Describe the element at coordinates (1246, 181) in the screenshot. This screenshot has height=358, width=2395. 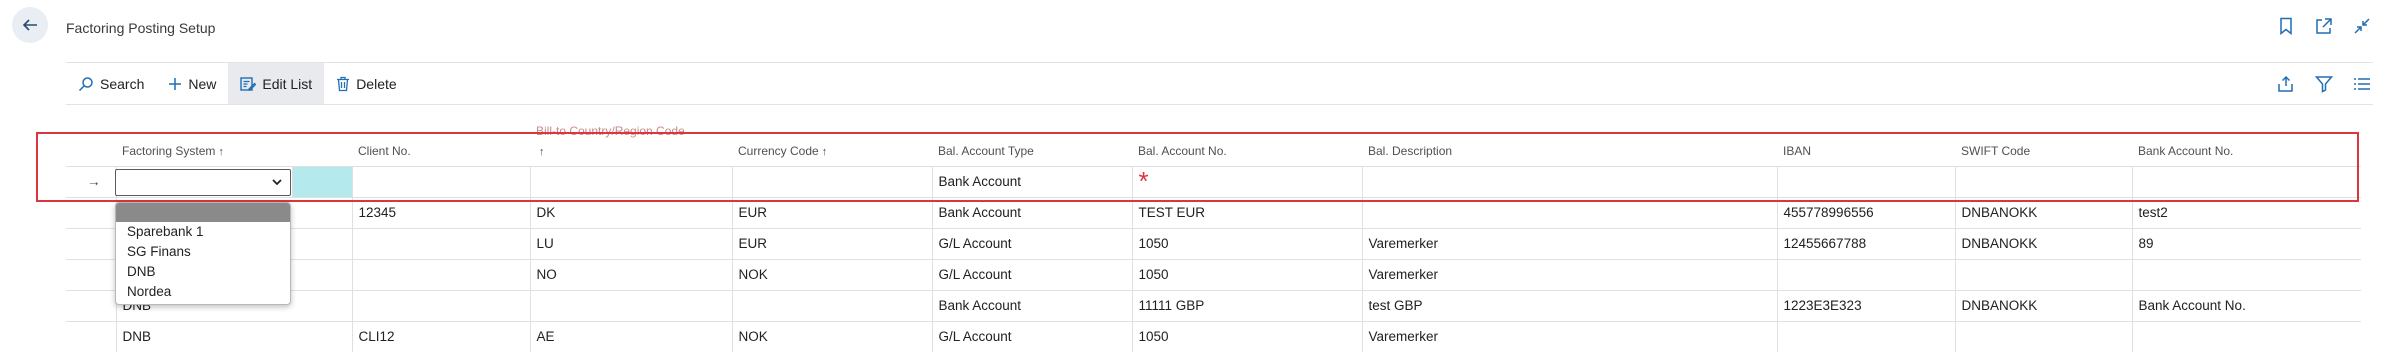
I see `new-row-bal-account-no: *` at that location.